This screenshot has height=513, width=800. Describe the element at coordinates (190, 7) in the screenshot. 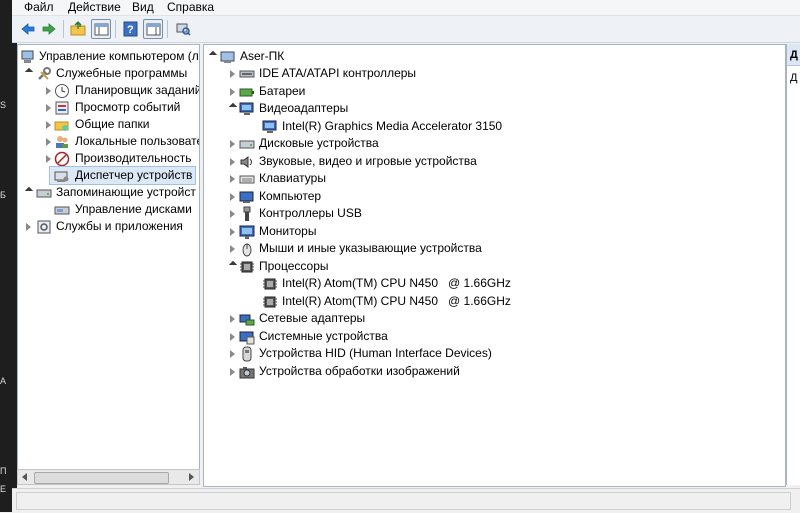

I see `menu-help: Справка` at that location.